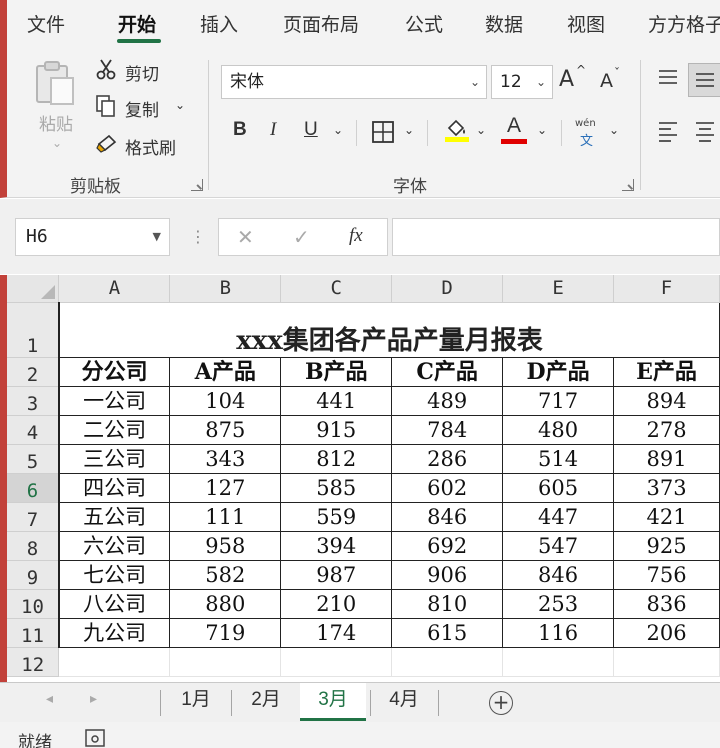 This screenshot has height=748, width=720. I want to click on tab-formulas: 公式, so click(424, 23).